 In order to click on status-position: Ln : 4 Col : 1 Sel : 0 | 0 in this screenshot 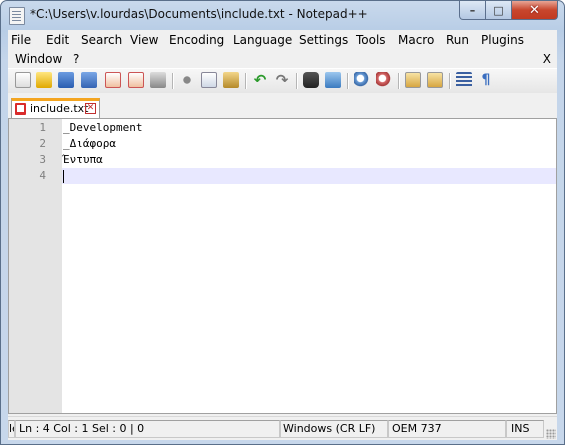, I will do `click(147, 429)`.